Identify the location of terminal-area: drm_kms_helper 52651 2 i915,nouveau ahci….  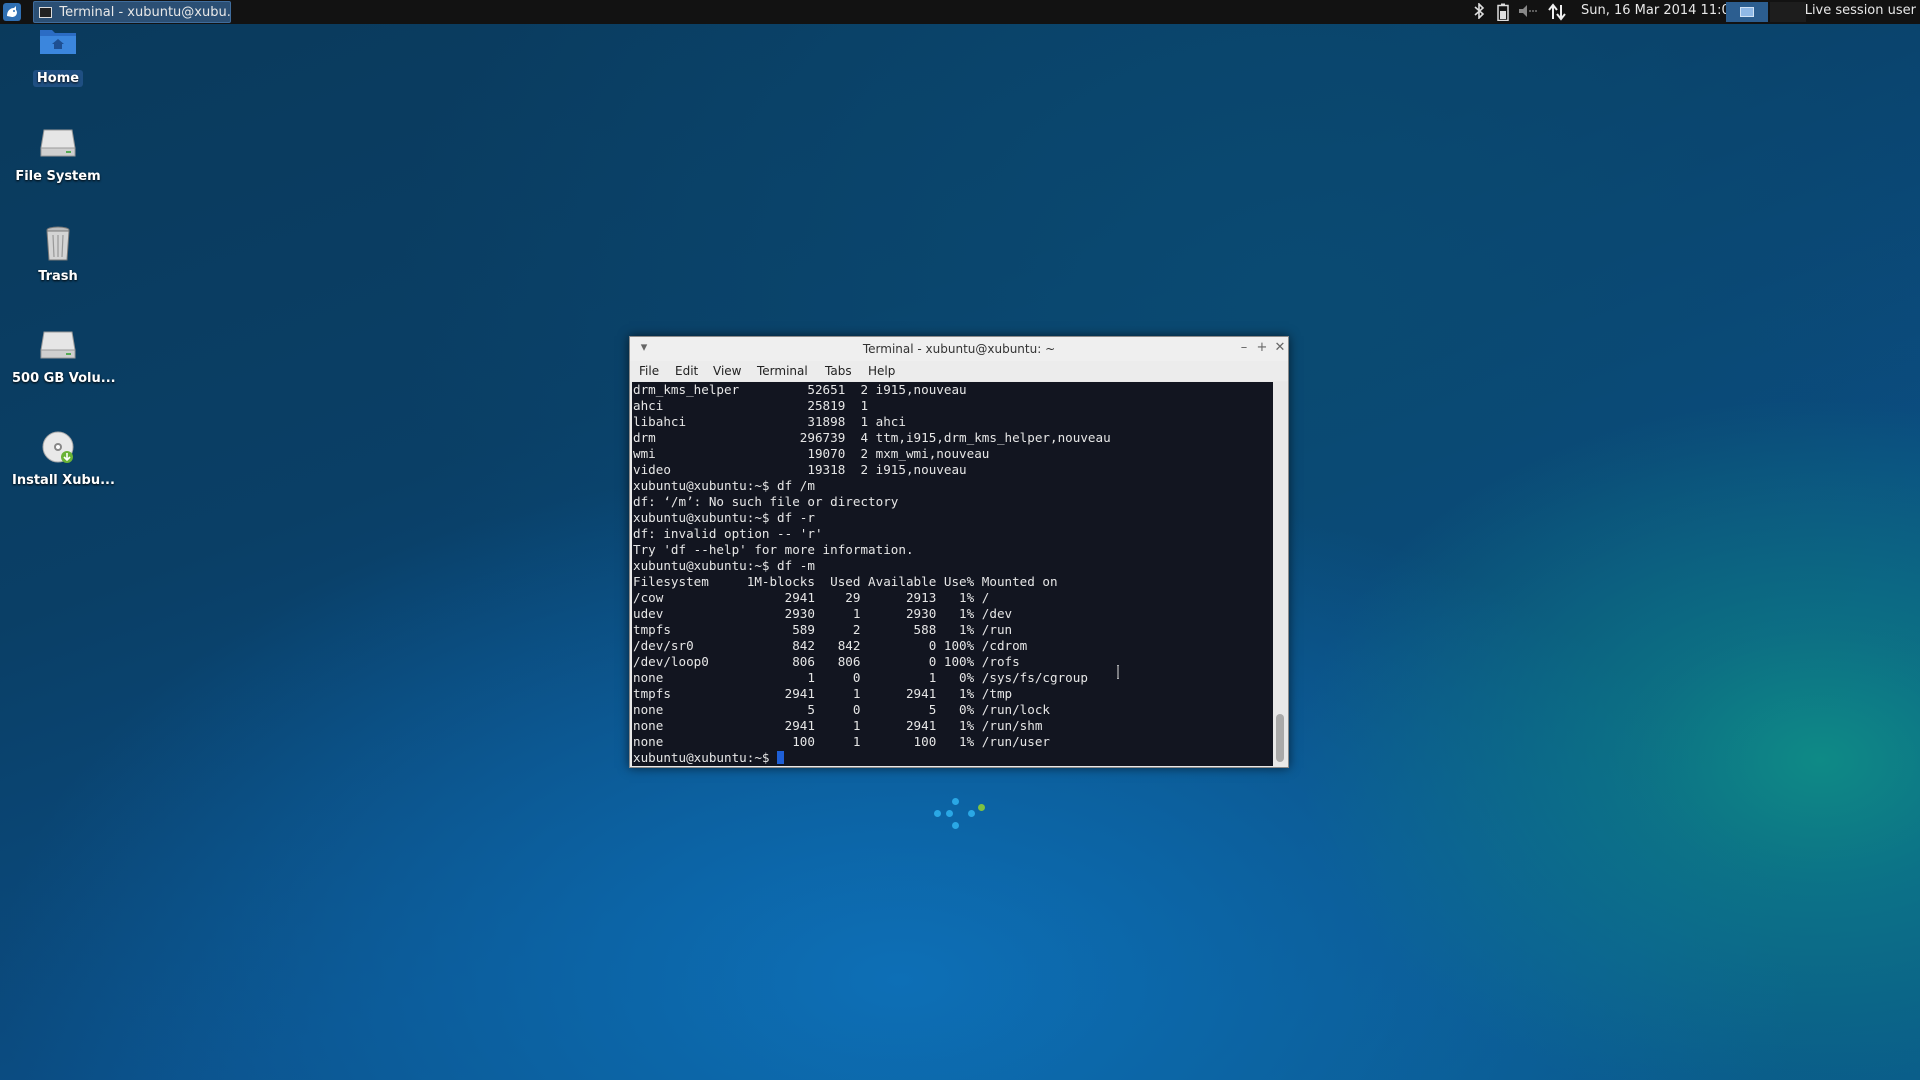
(952, 574).